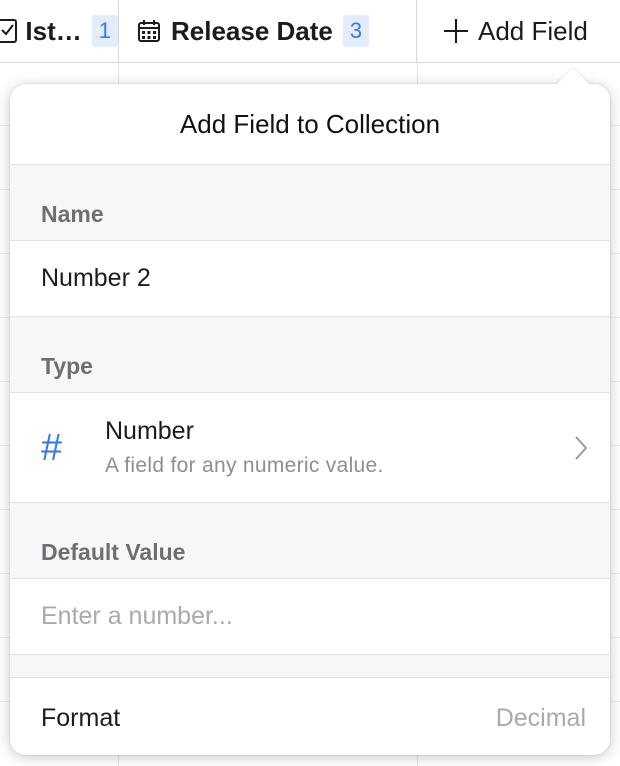  What do you see at coordinates (356, 31) in the screenshot?
I see `column-header-release-date-badge: 3` at bounding box center [356, 31].